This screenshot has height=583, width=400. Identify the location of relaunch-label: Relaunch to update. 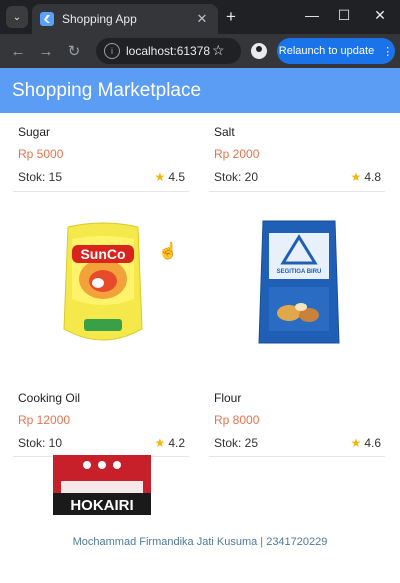
(326, 51).